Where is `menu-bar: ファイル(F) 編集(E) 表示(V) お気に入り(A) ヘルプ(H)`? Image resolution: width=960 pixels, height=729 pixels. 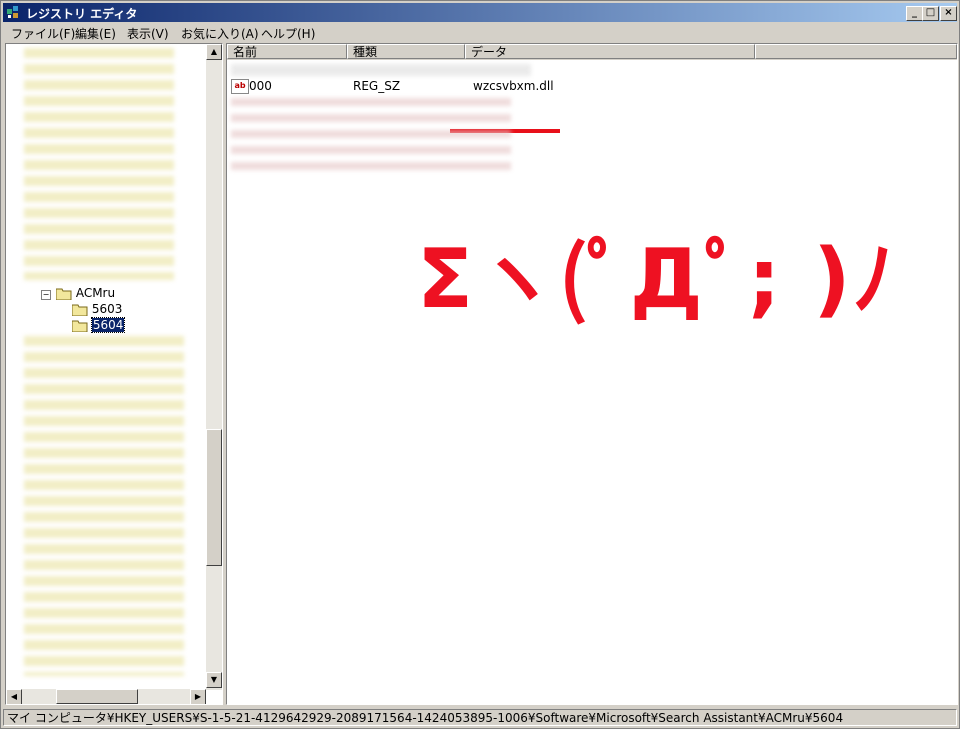 menu-bar: ファイル(F) 編集(E) 表示(V) お気に入り(A) ヘルプ(H) is located at coordinates (480, 32).